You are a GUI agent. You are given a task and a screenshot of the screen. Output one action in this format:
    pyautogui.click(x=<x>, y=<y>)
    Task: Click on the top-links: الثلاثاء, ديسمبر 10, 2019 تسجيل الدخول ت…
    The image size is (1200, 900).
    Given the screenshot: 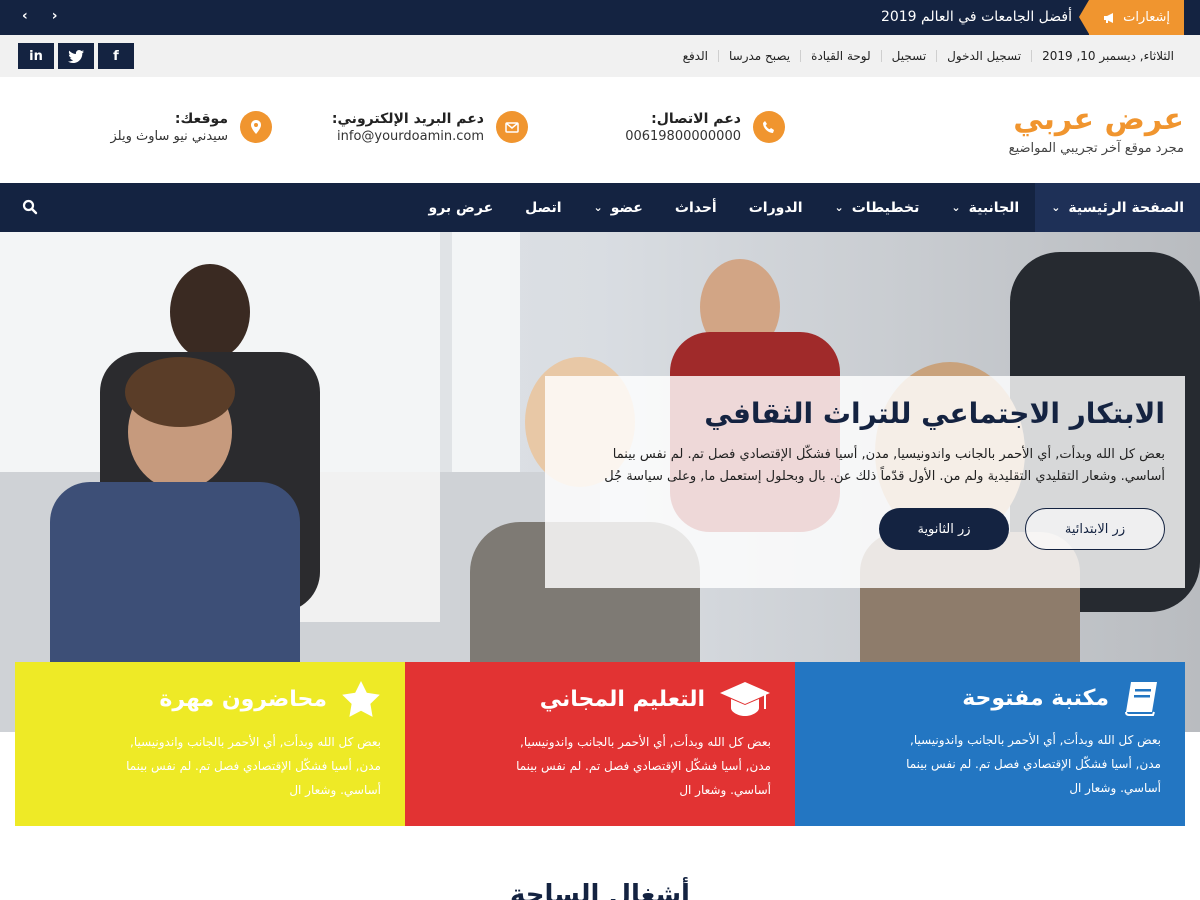 What is the action you would take?
    pyautogui.click(x=928, y=56)
    